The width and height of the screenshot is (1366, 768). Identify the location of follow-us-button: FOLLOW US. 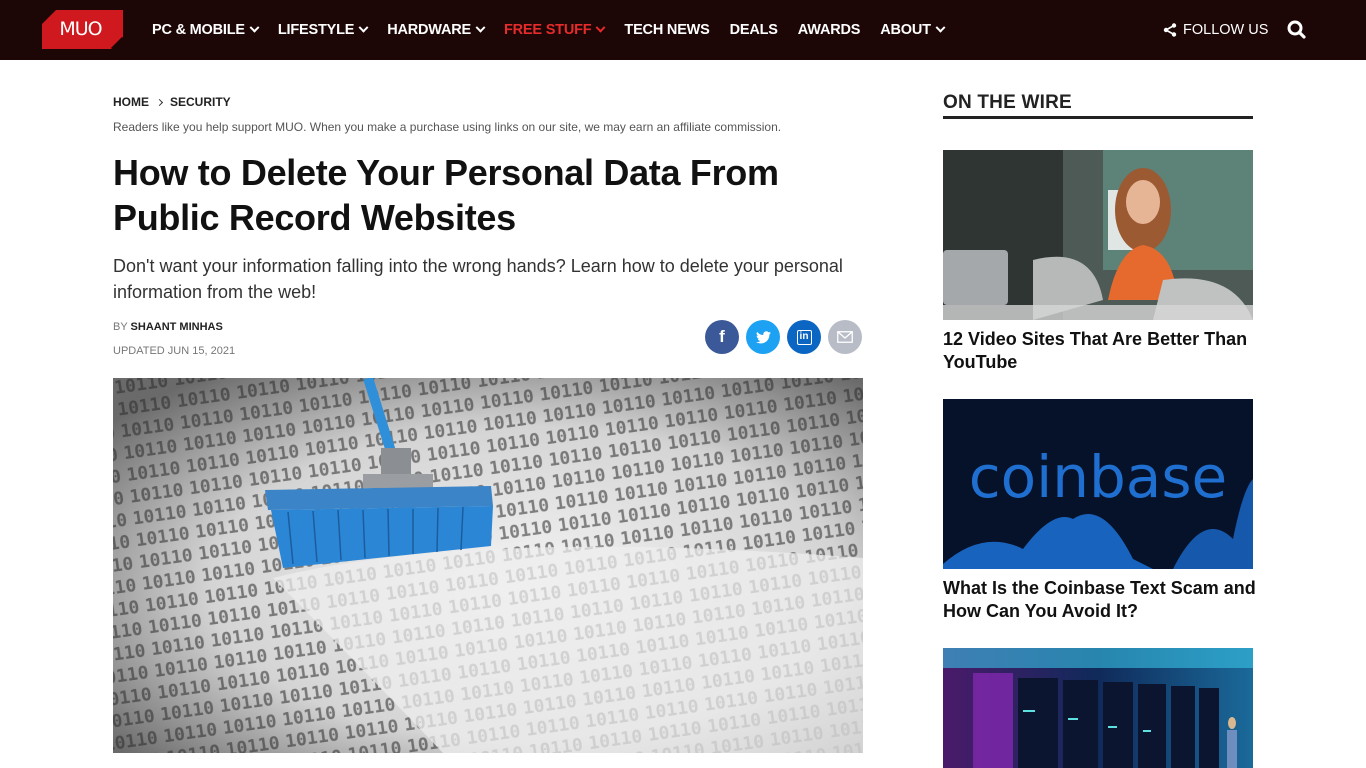
(1215, 30).